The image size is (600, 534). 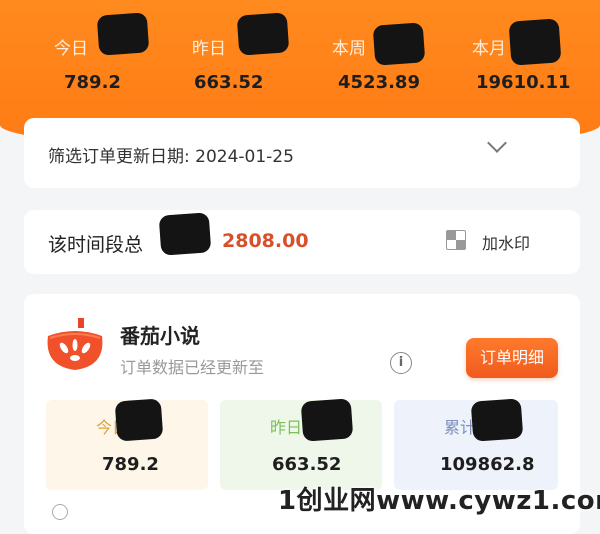 I want to click on tile-label: 昨日, so click(x=286, y=427).